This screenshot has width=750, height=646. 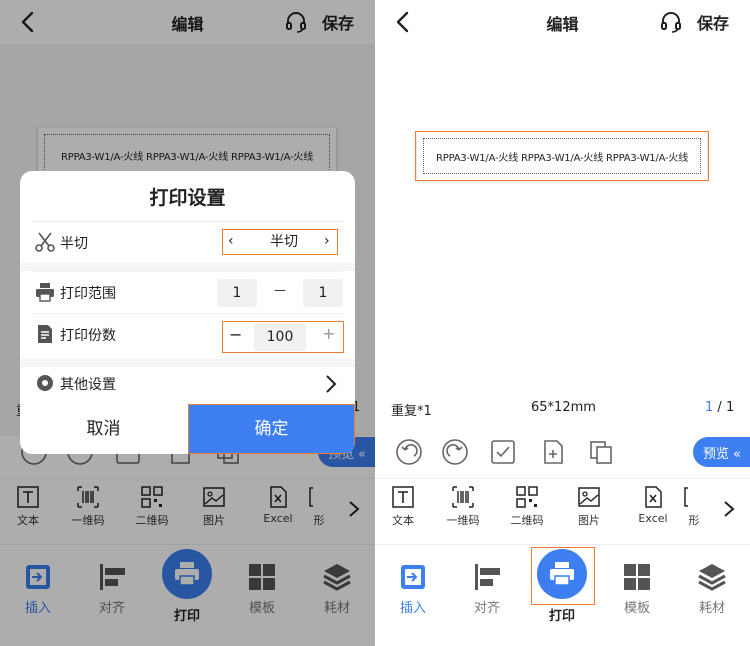 I want to click on page-indicator: 1 / 1, so click(x=719, y=407).